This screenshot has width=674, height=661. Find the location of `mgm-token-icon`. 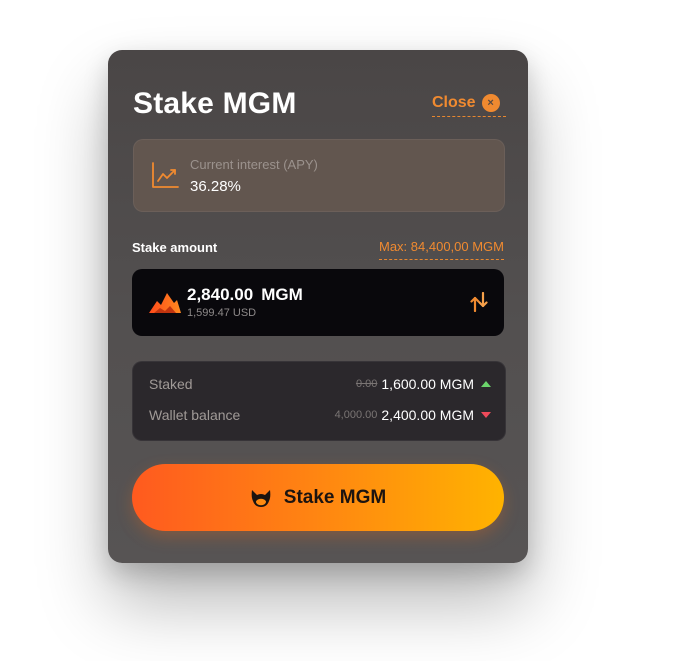

mgm-token-icon is located at coordinates (165, 303).